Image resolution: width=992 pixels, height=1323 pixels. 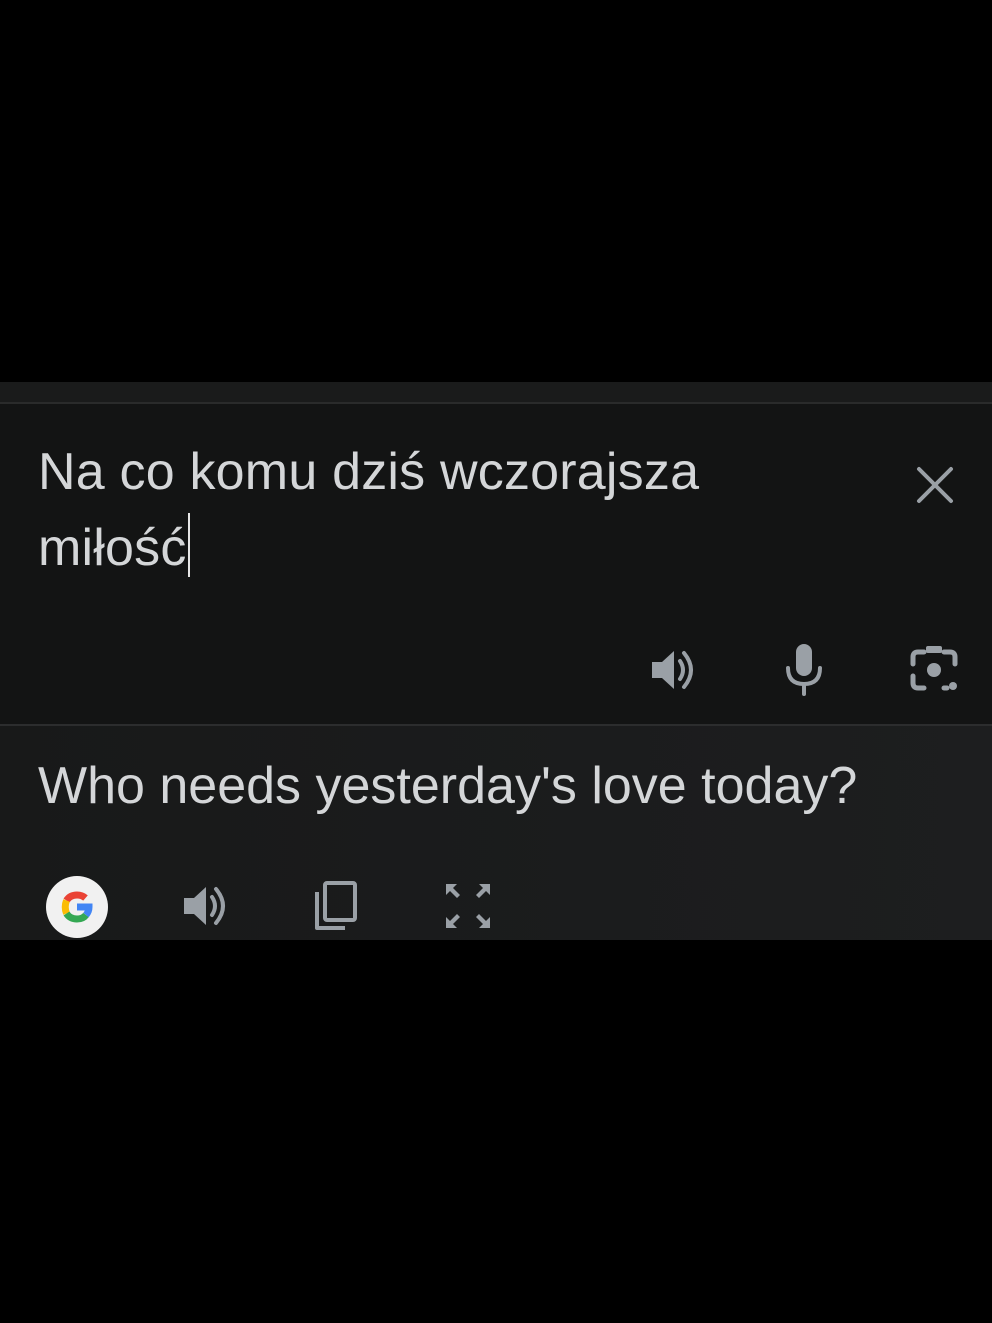 I want to click on source-text-line-1: Na co komu dziś wczorajsza, so click(x=369, y=472).